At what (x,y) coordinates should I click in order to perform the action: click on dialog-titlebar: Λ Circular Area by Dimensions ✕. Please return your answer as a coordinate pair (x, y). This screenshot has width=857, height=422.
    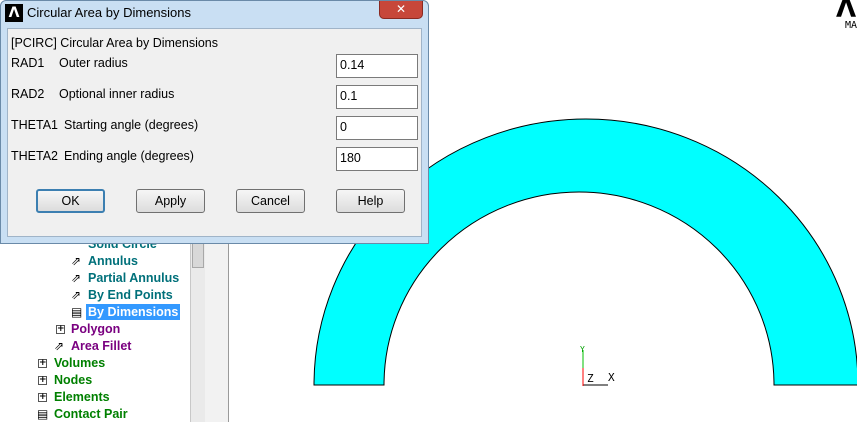
    Looking at the image, I should click on (214, 13).